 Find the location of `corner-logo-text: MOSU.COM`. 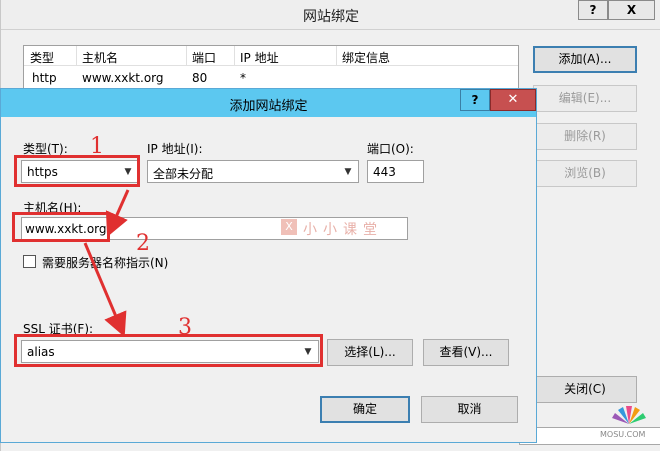

corner-logo-text: MOSU.COM is located at coordinates (623, 434).